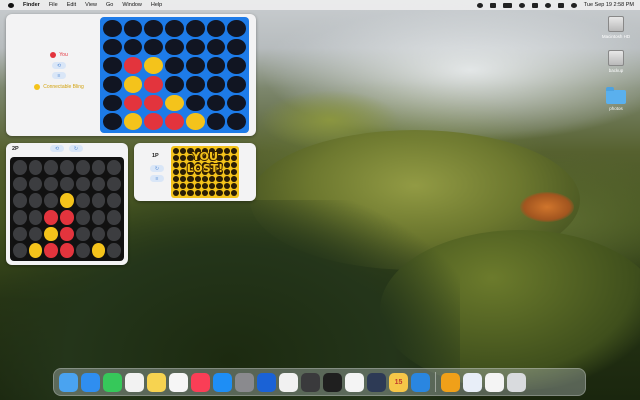 This screenshot has height=400, width=640. What do you see at coordinates (109, 5) in the screenshot?
I see `menu-go: Go` at bounding box center [109, 5].